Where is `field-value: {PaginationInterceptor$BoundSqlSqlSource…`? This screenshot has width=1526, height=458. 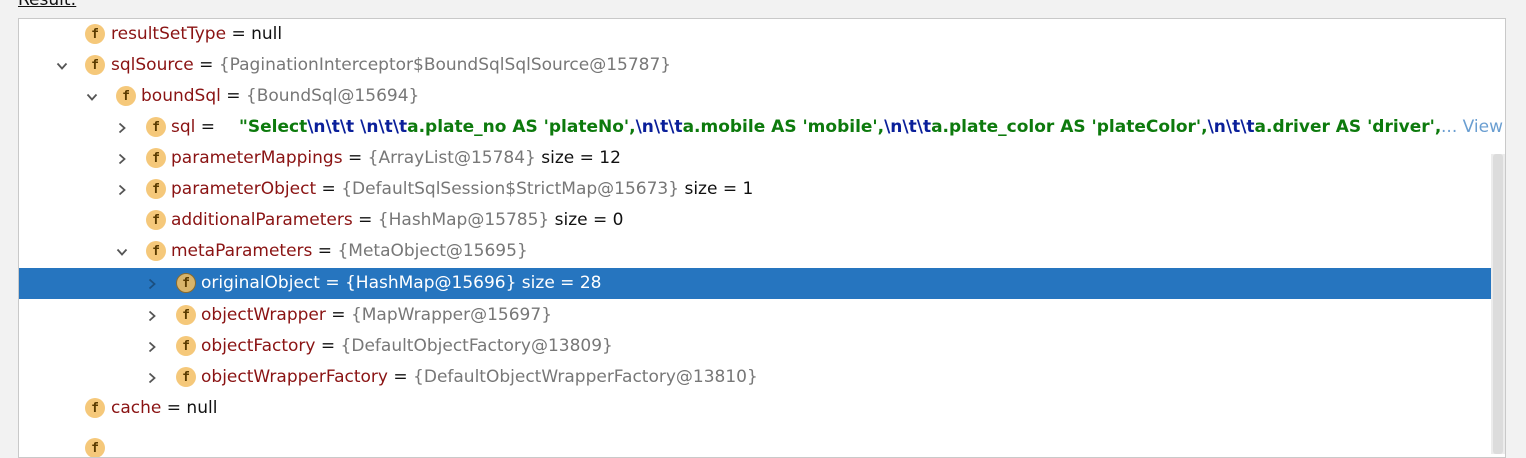
field-value: {PaginationInterceptor$BoundSqlSqlSource… is located at coordinates (445, 65).